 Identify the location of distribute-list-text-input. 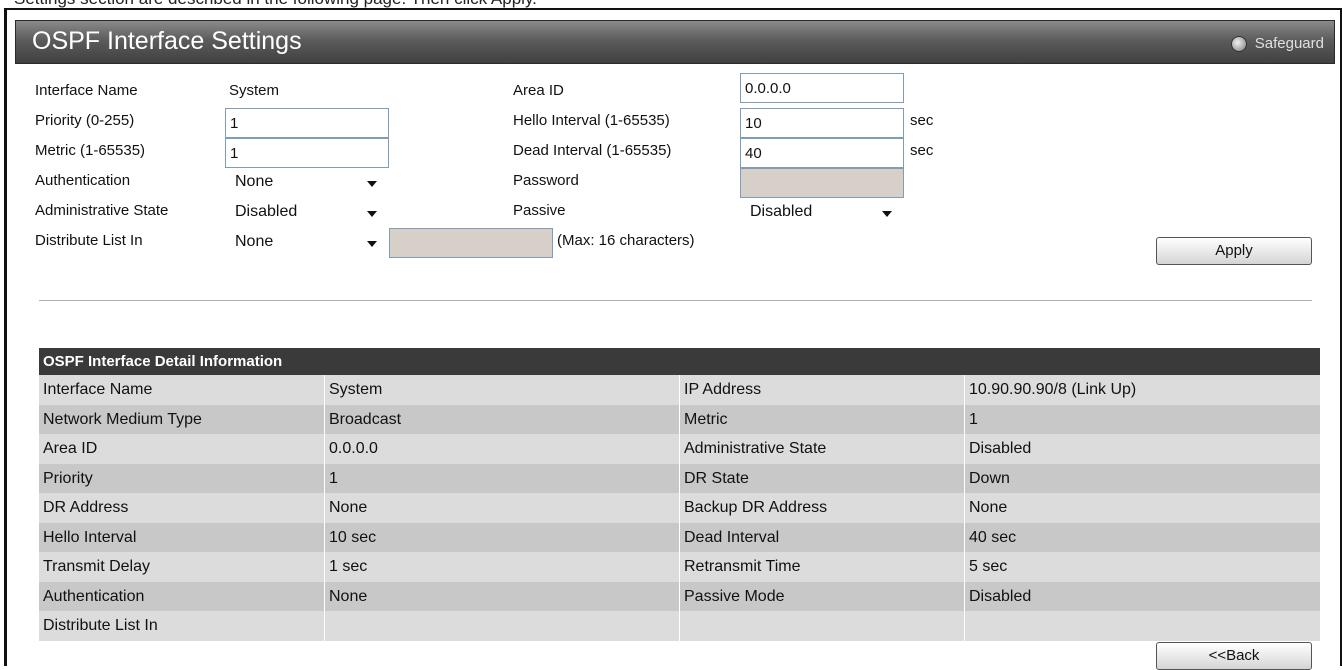
(471, 243).